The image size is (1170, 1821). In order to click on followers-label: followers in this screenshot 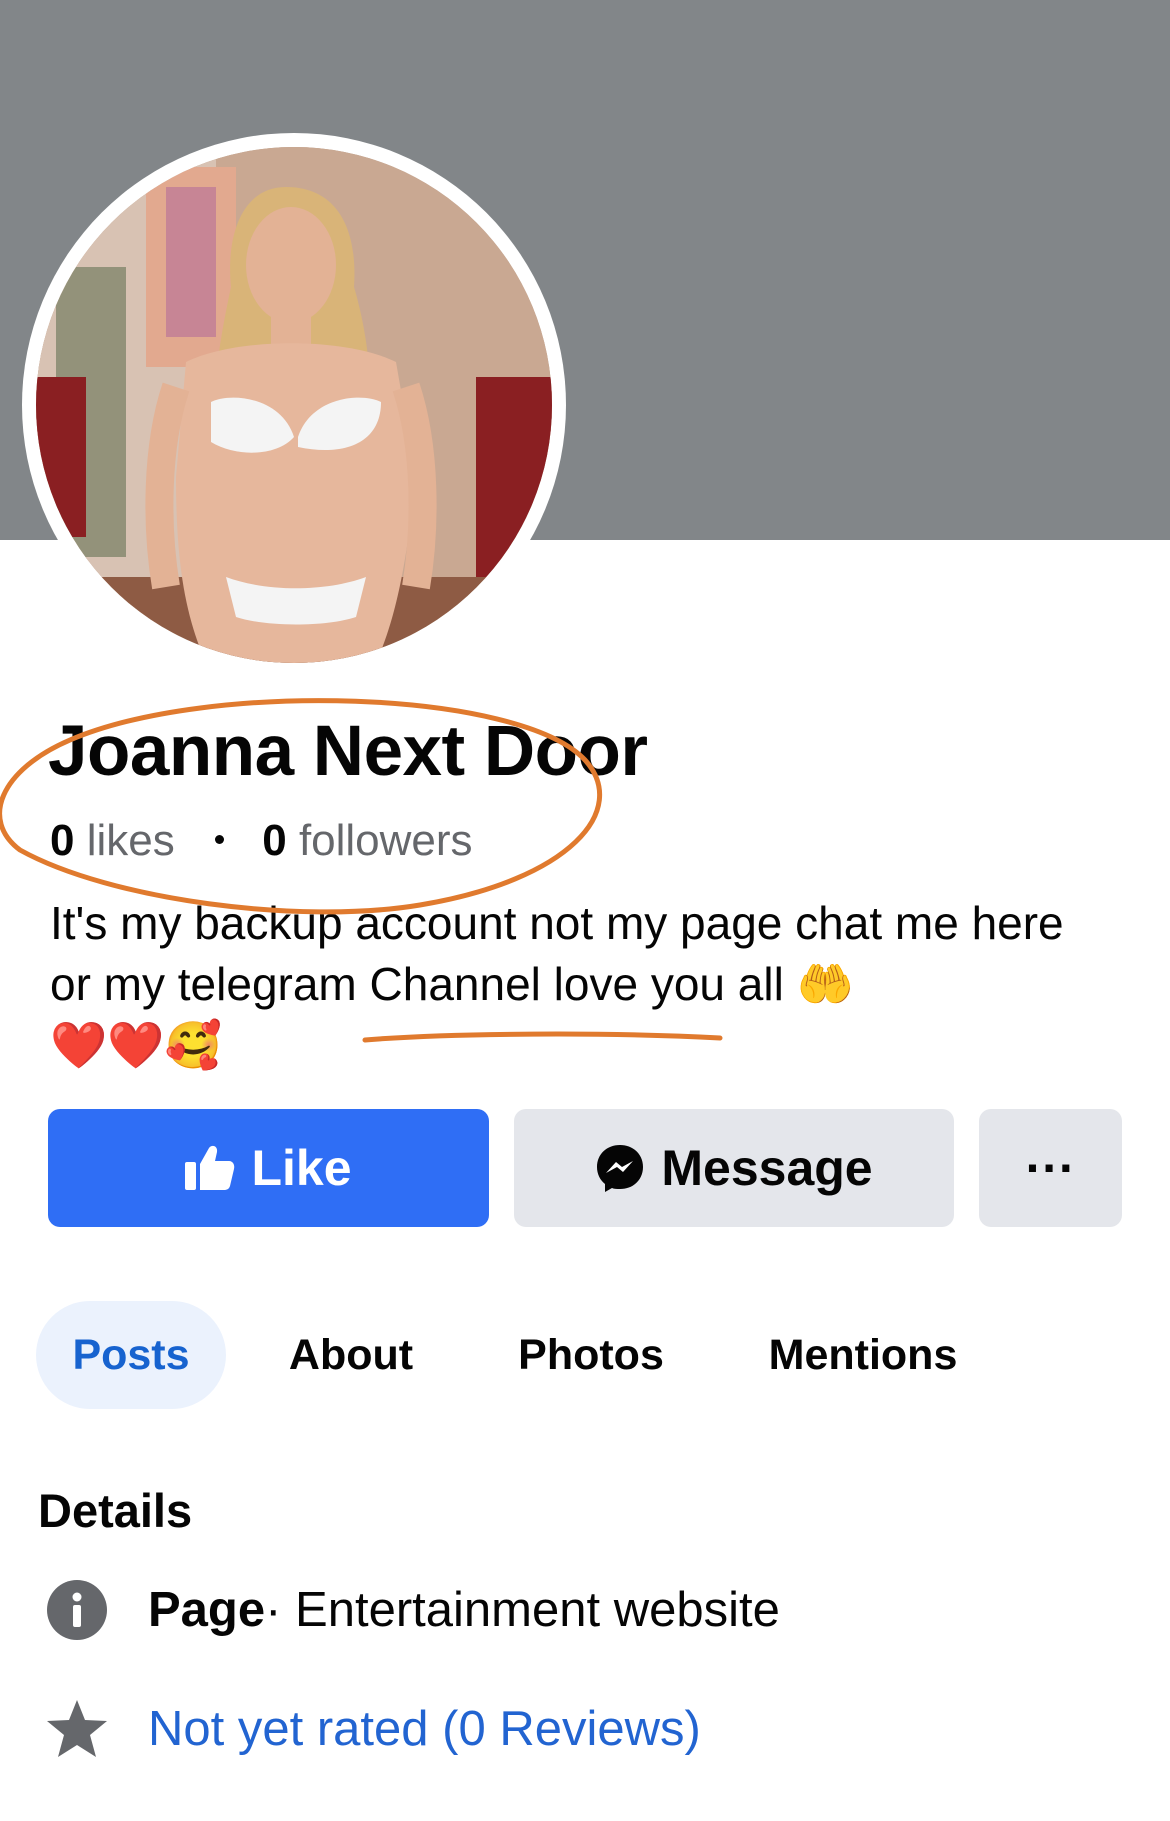, I will do `click(386, 840)`.